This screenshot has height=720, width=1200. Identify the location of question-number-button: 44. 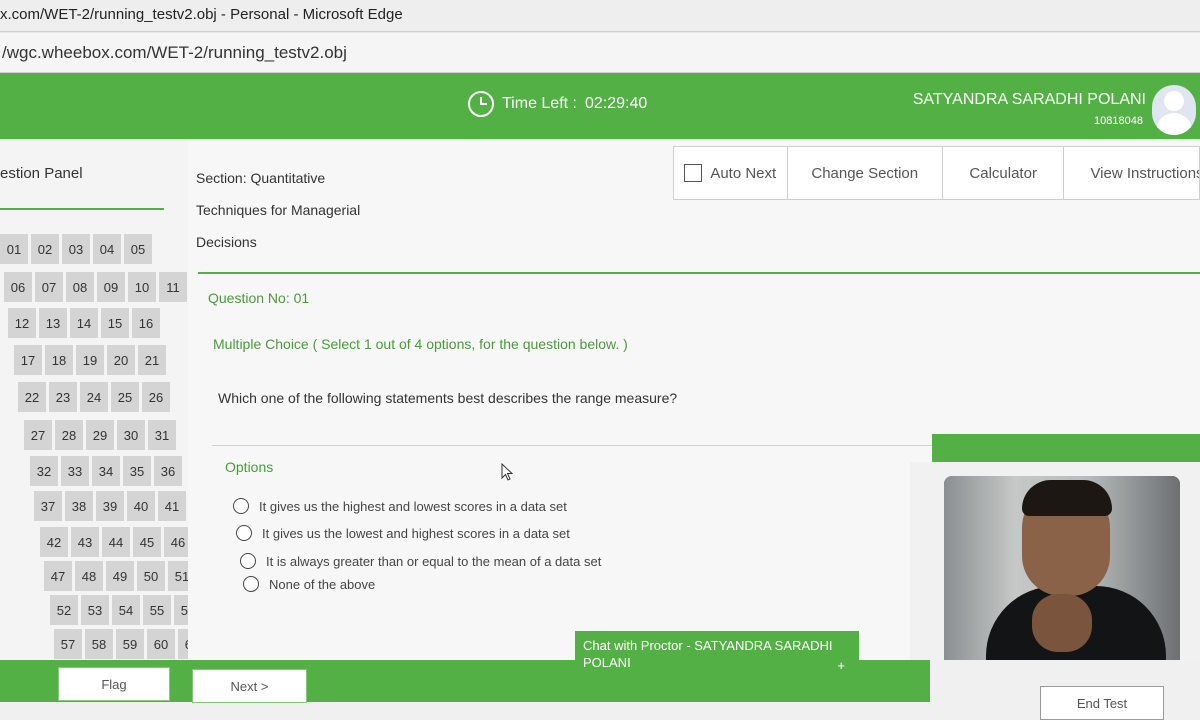
(116, 542).